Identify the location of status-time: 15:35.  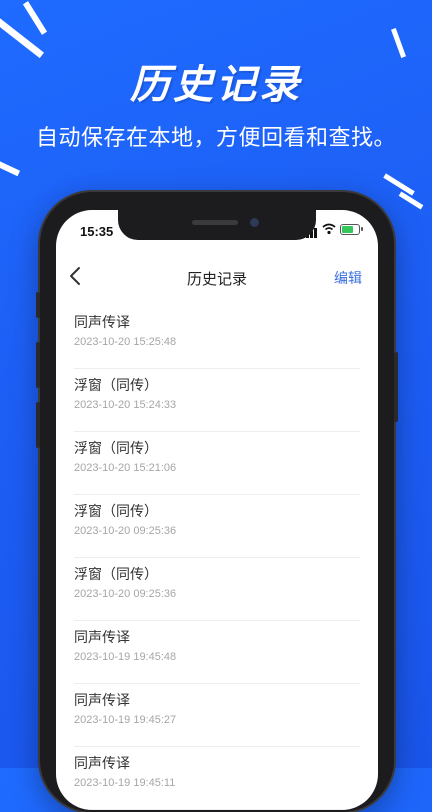
(97, 231).